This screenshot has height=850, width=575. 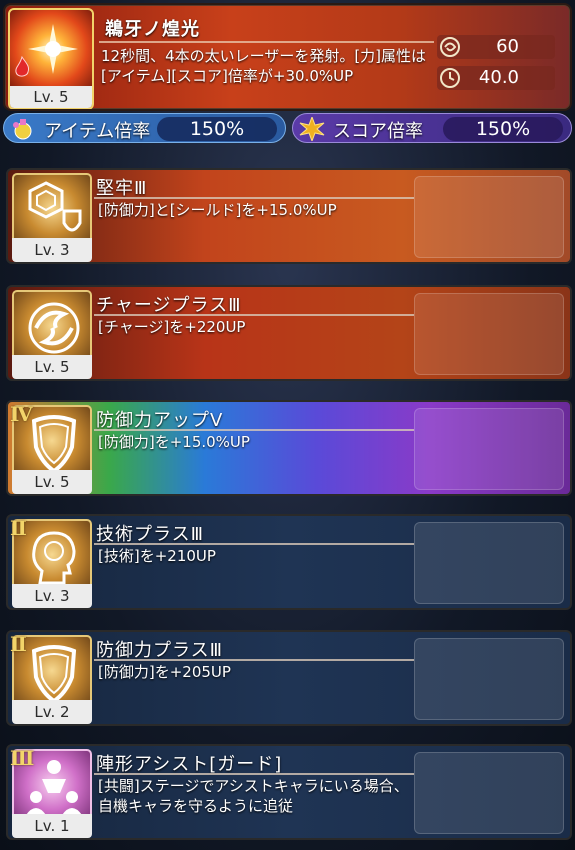 What do you see at coordinates (22, 758) in the screenshot?
I see `rank-numeral: Ⅲ` at bounding box center [22, 758].